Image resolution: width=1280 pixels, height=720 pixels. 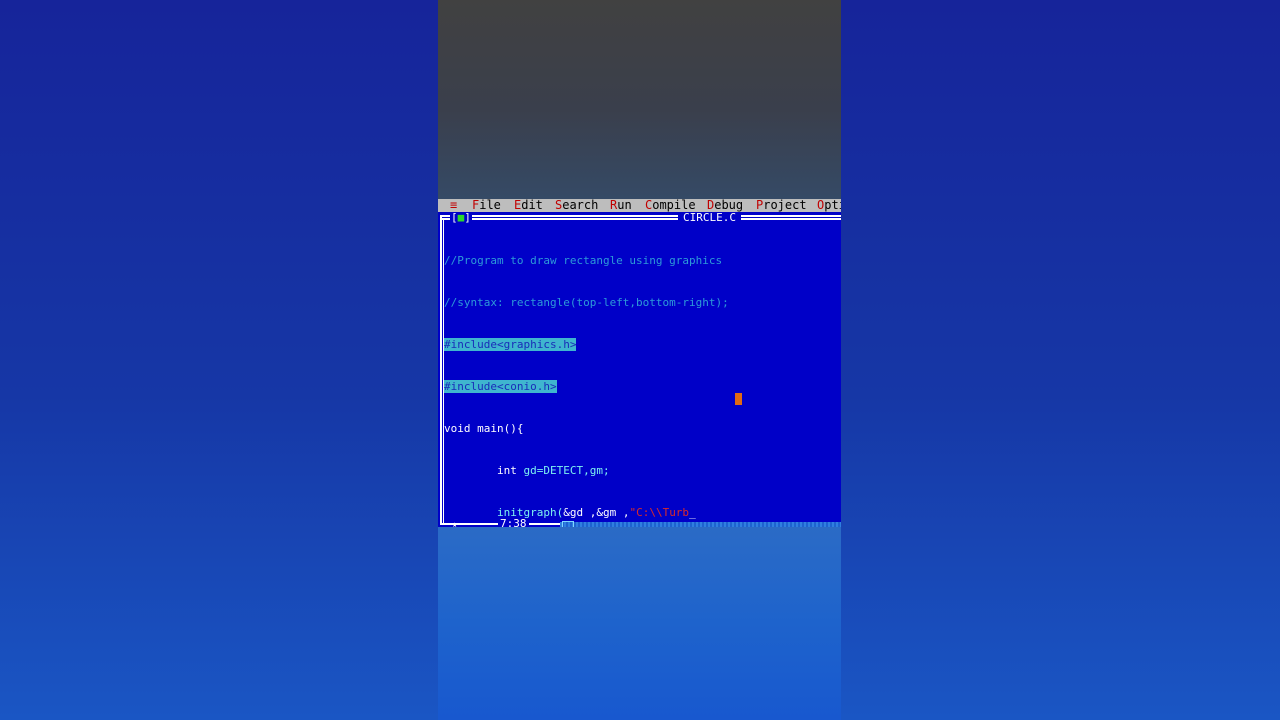 I want to click on close-box: [■], so click(x=461, y=218).